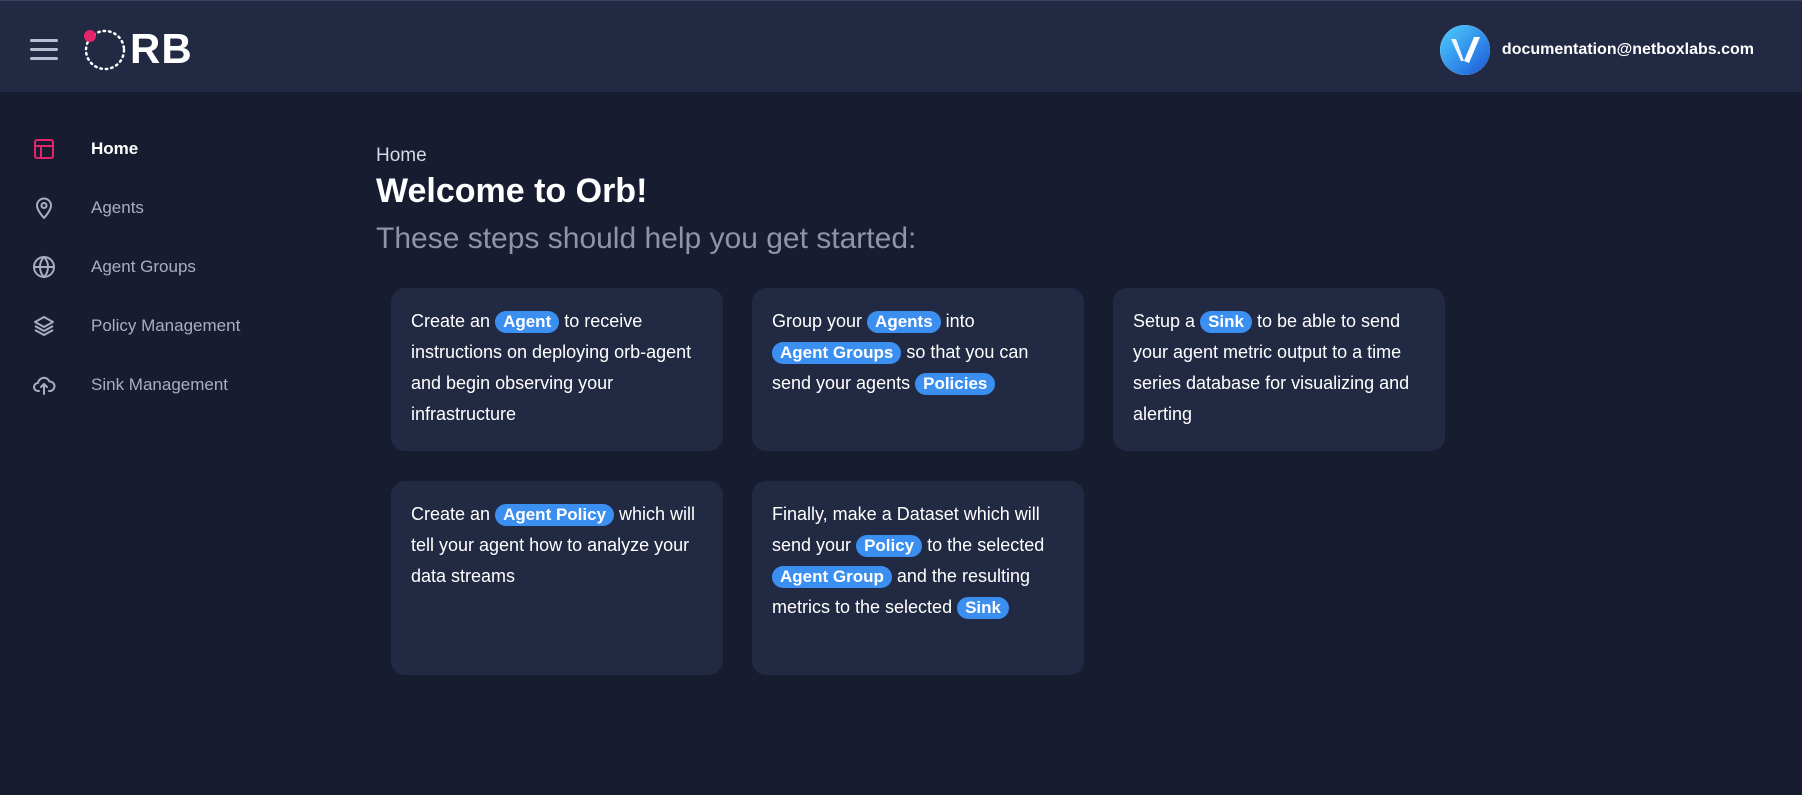 The height and width of the screenshot is (795, 1802). What do you see at coordinates (160, 384) in the screenshot?
I see `sidebar-item-label: Sink Management` at bounding box center [160, 384].